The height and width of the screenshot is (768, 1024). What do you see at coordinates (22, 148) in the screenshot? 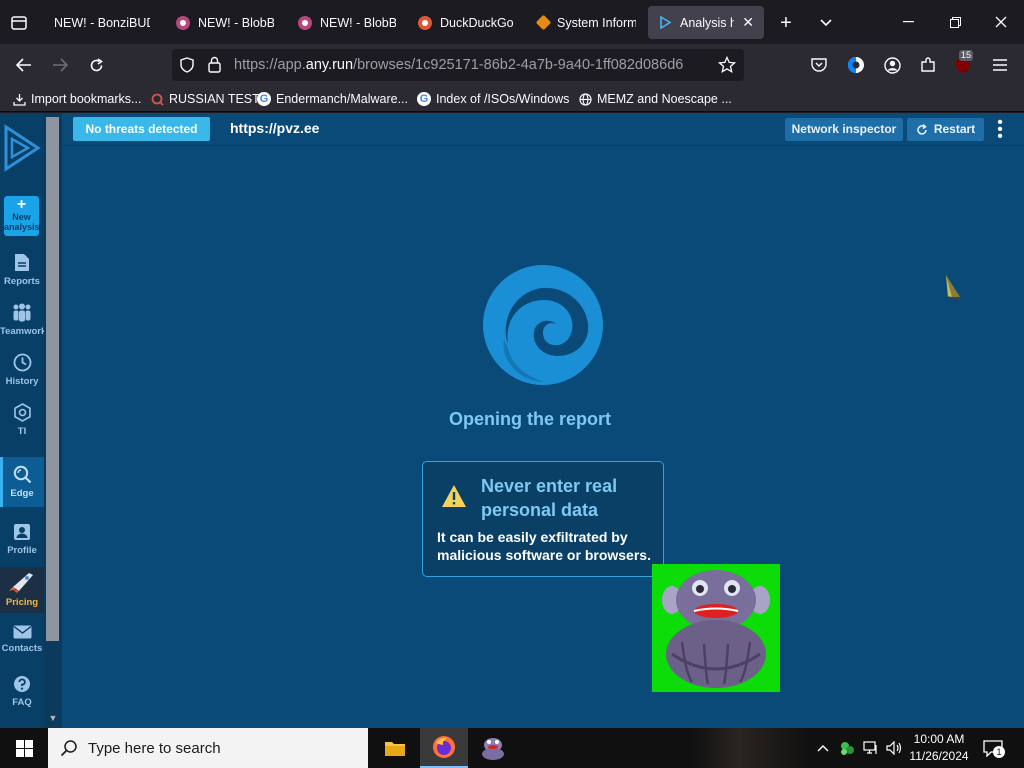
I see `anyrun-logo` at bounding box center [22, 148].